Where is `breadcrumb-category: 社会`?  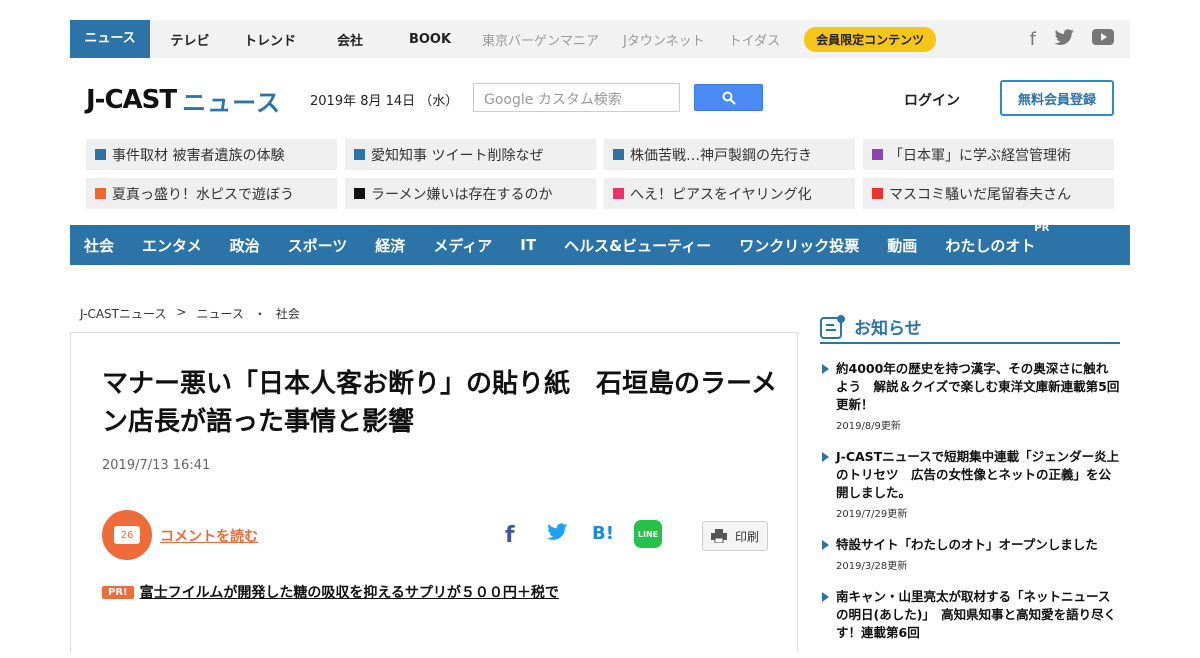 breadcrumb-category: 社会 is located at coordinates (288, 313).